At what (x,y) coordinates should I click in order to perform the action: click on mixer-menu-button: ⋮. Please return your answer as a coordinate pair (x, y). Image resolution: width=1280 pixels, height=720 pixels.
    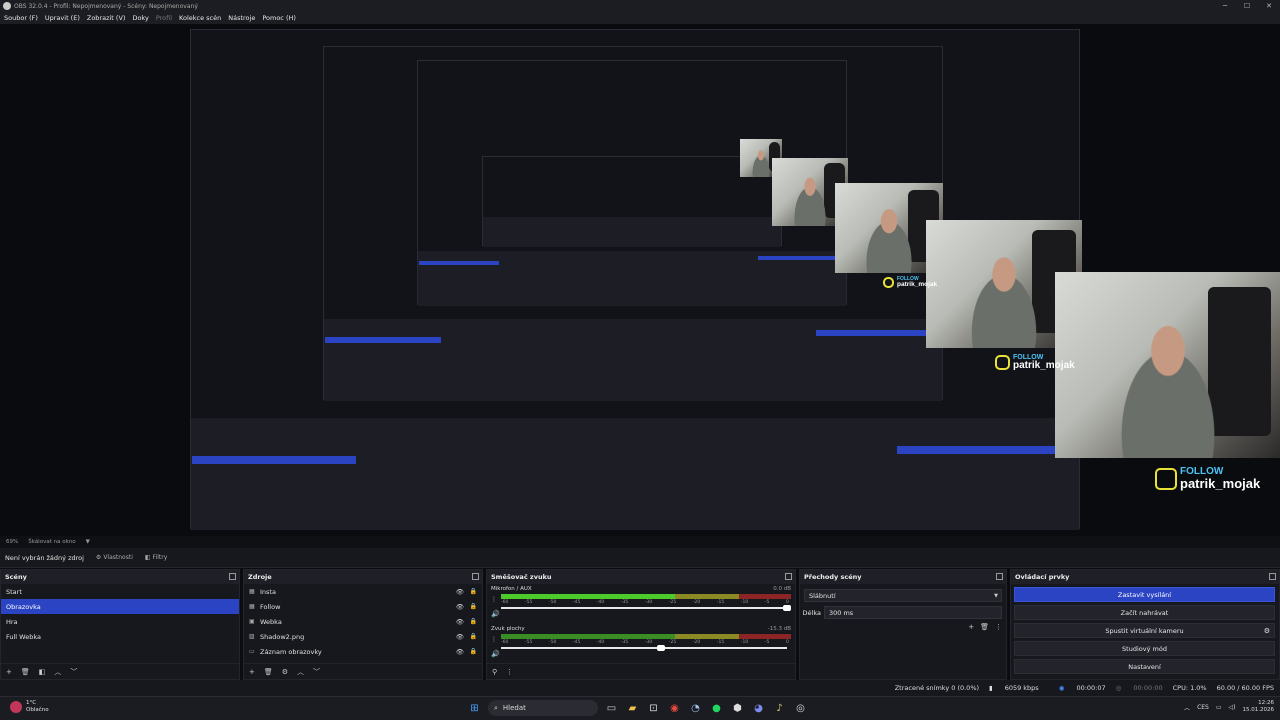
    Looking at the image, I should click on (509, 672).